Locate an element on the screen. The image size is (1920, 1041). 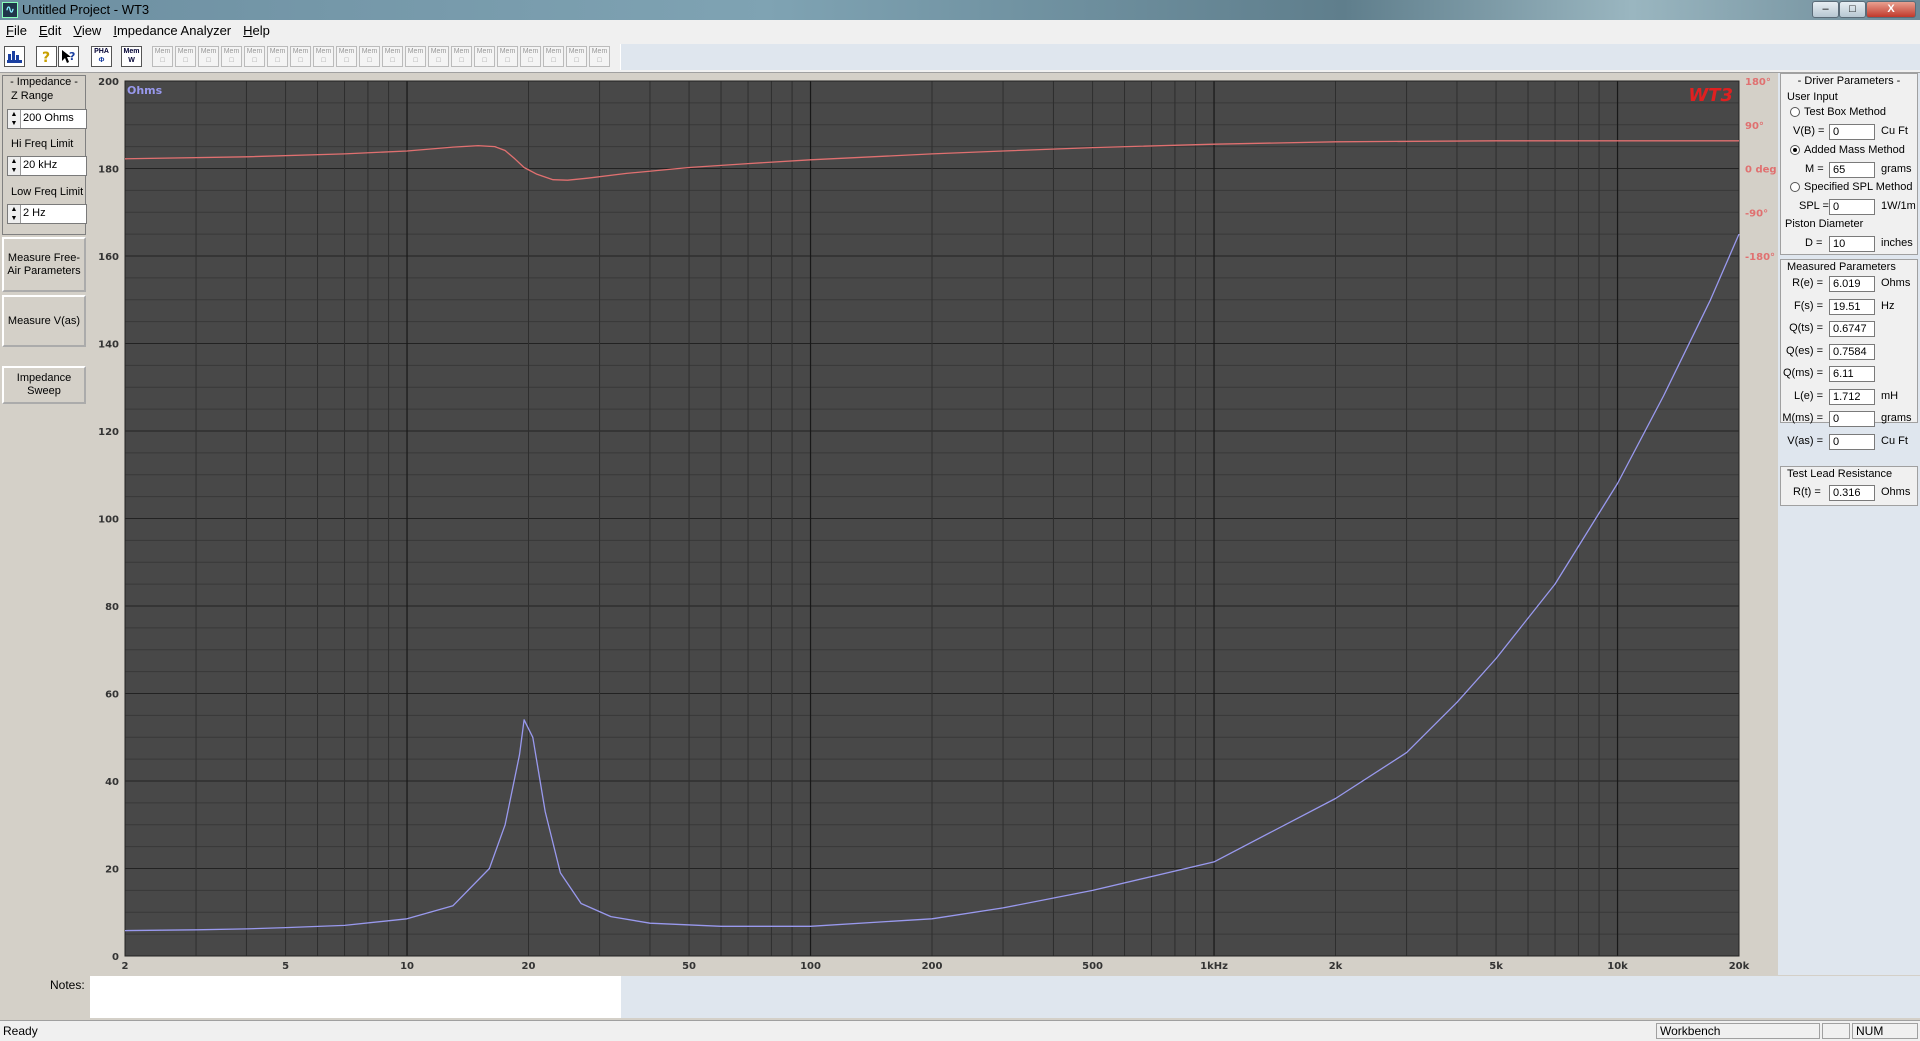
menu-edit: Edit is located at coordinates (50, 31).